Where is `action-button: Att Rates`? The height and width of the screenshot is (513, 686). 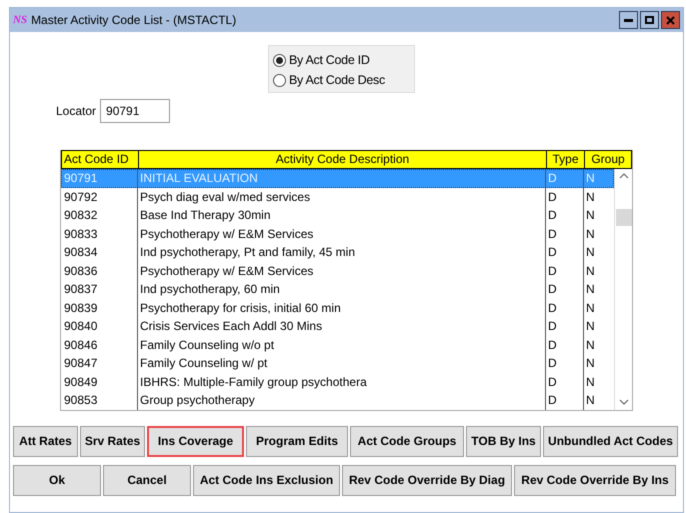 action-button: Att Rates is located at coordinates (45, 441).